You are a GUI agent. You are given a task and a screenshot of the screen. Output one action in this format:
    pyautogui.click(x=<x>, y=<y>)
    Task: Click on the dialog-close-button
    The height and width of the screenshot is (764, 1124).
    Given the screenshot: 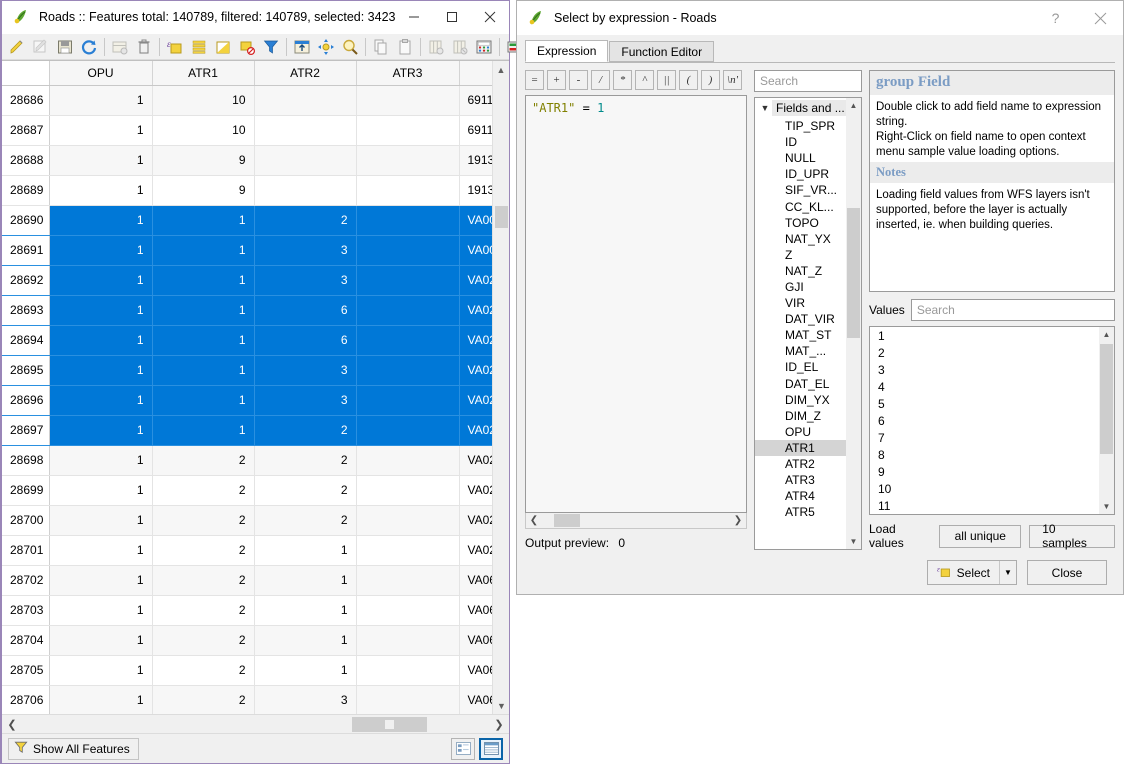 What is the action you would take?
    pyautogui.click(x=1100, y=18)
    